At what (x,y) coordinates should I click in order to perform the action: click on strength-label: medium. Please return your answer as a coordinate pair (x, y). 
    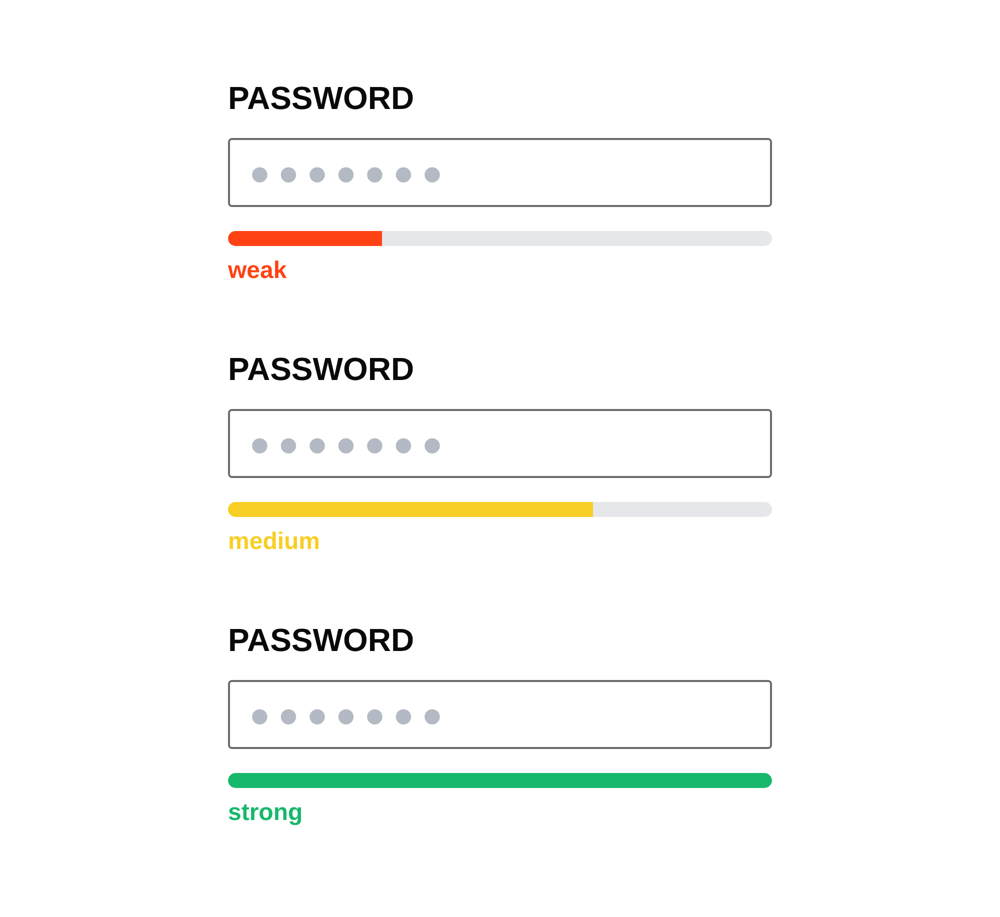
    Looking at the image, I should click on (275, 542).